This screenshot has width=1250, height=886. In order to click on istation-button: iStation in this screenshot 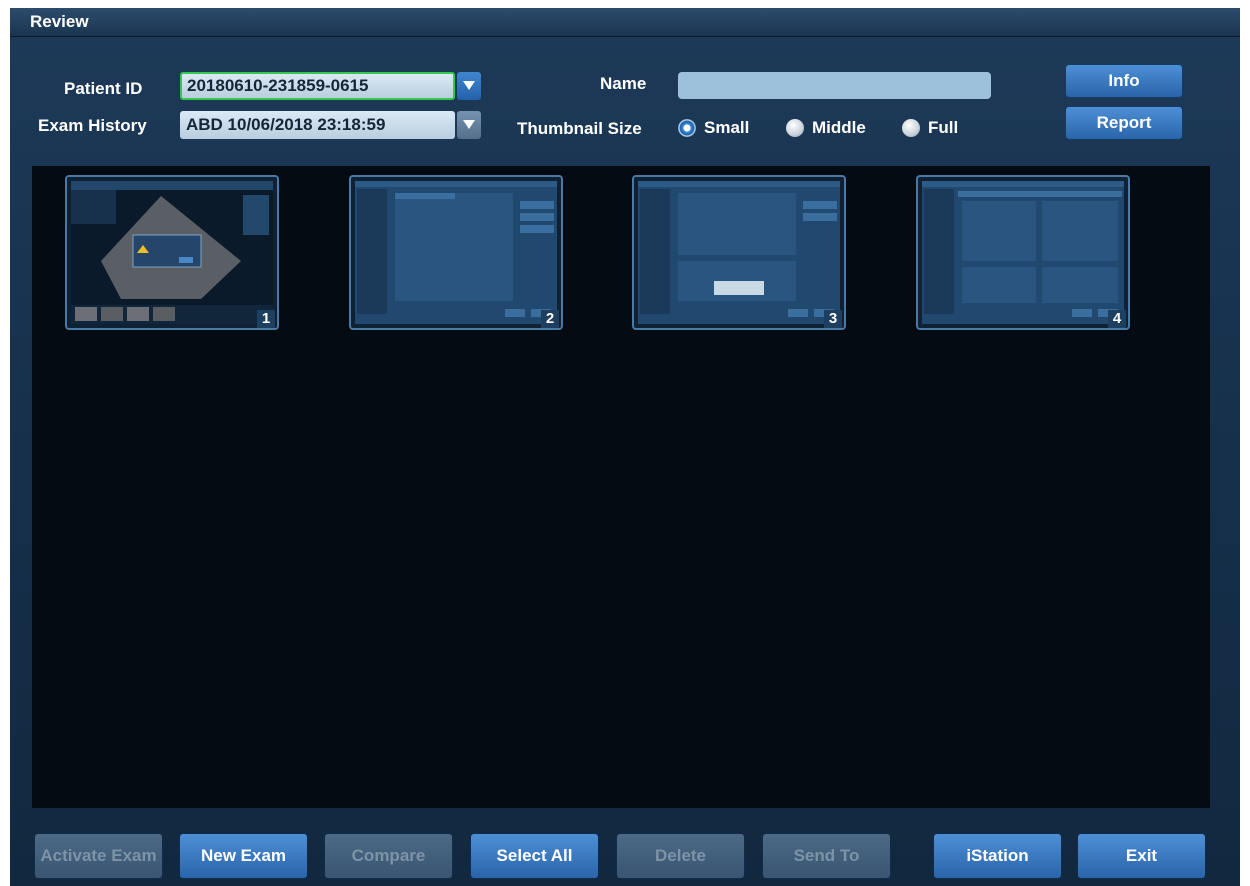, I will do `click(997, 856)`.